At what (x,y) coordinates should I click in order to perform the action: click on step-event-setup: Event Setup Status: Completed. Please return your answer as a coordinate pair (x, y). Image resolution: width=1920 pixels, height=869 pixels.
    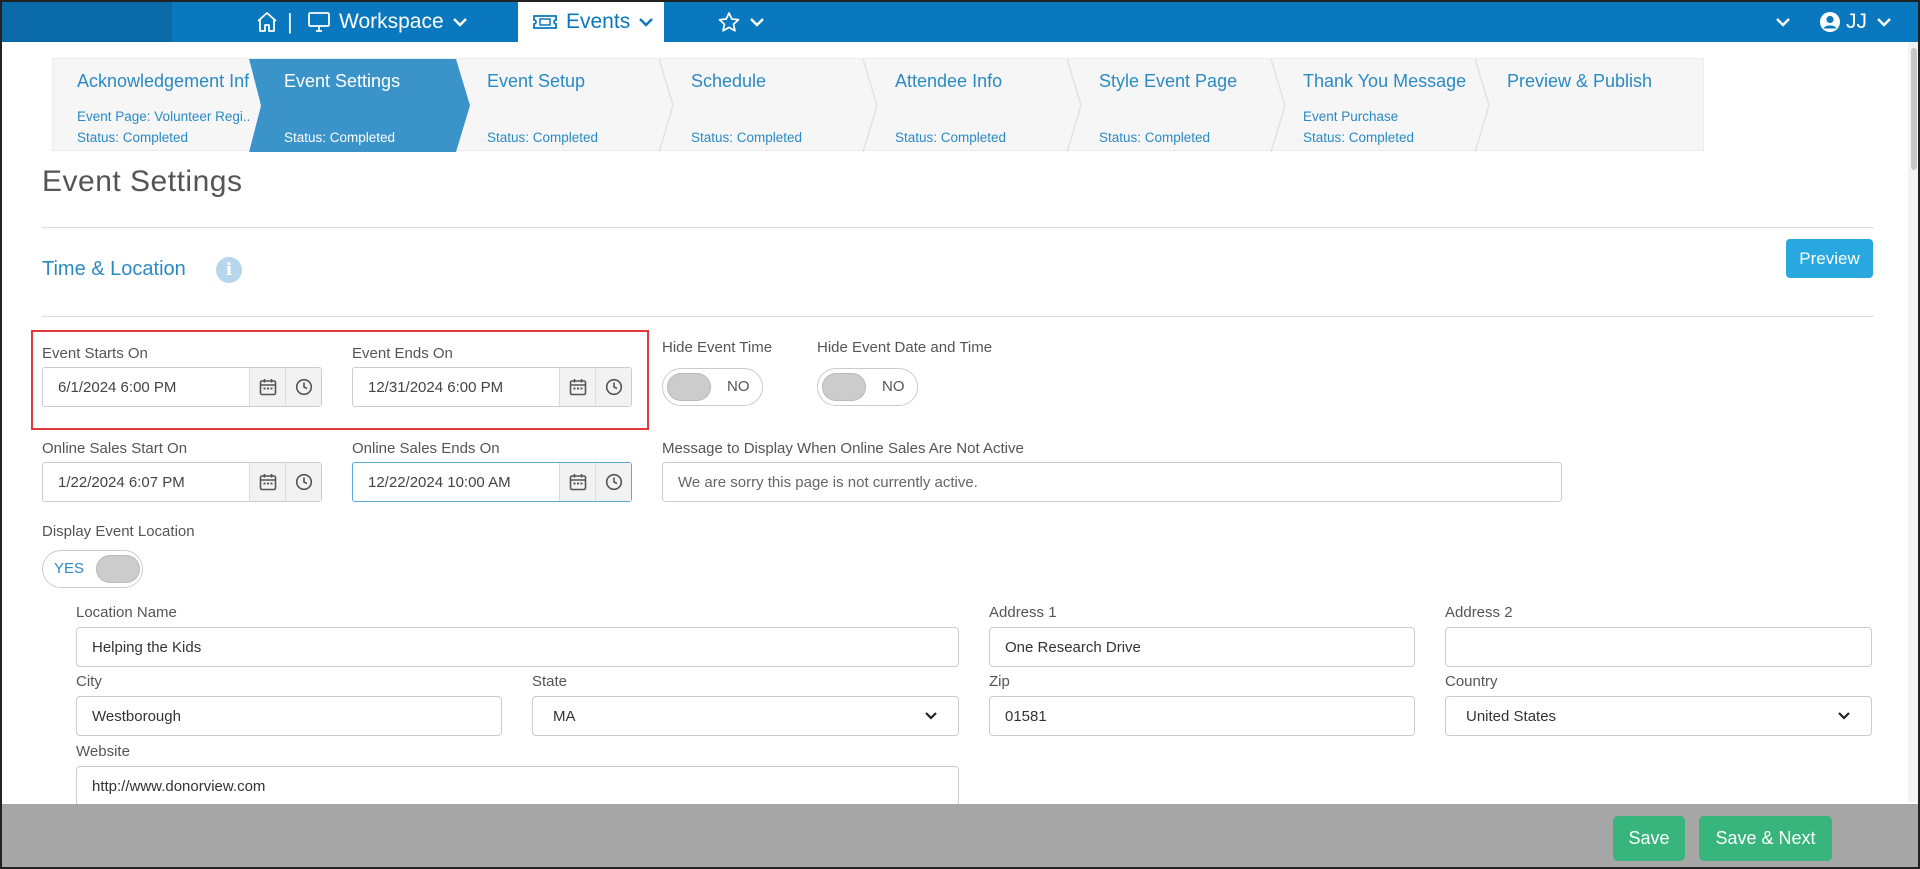
    Looking at the image, I should click on (564, 105).